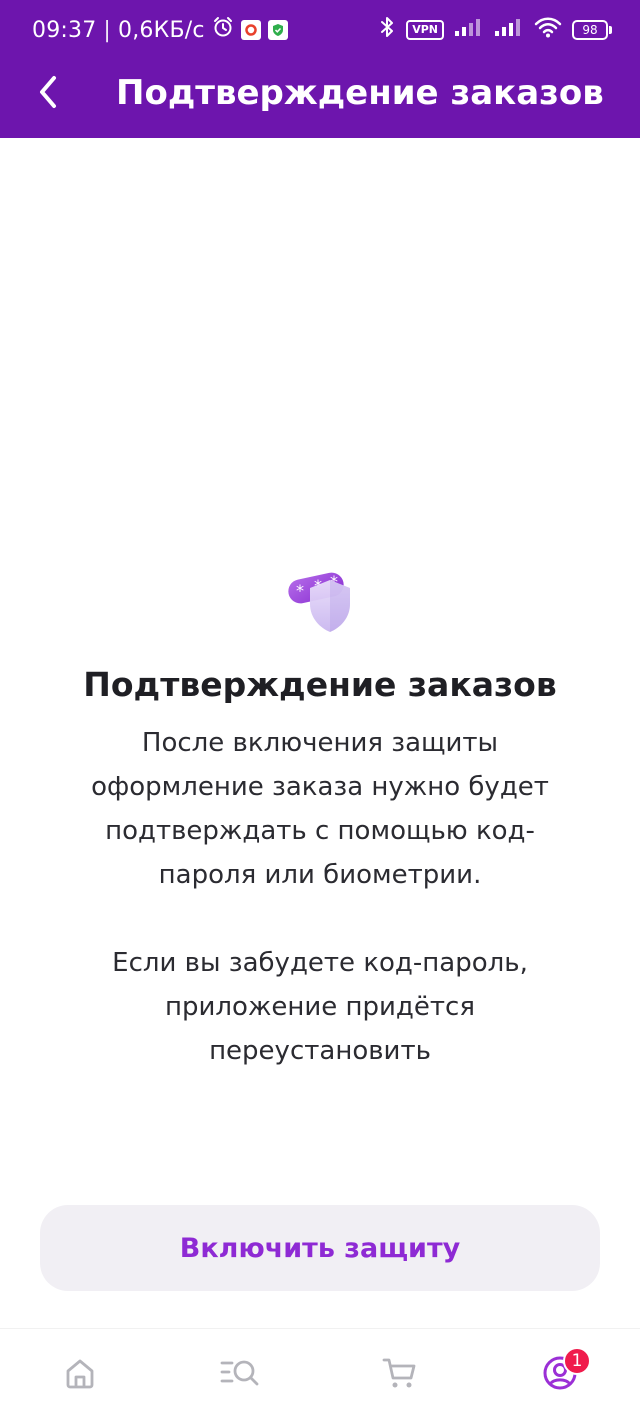 Image resolution: width=640 pixels, height=1423 pixels. I want to click on battery-level: 98, so click(590, 30).